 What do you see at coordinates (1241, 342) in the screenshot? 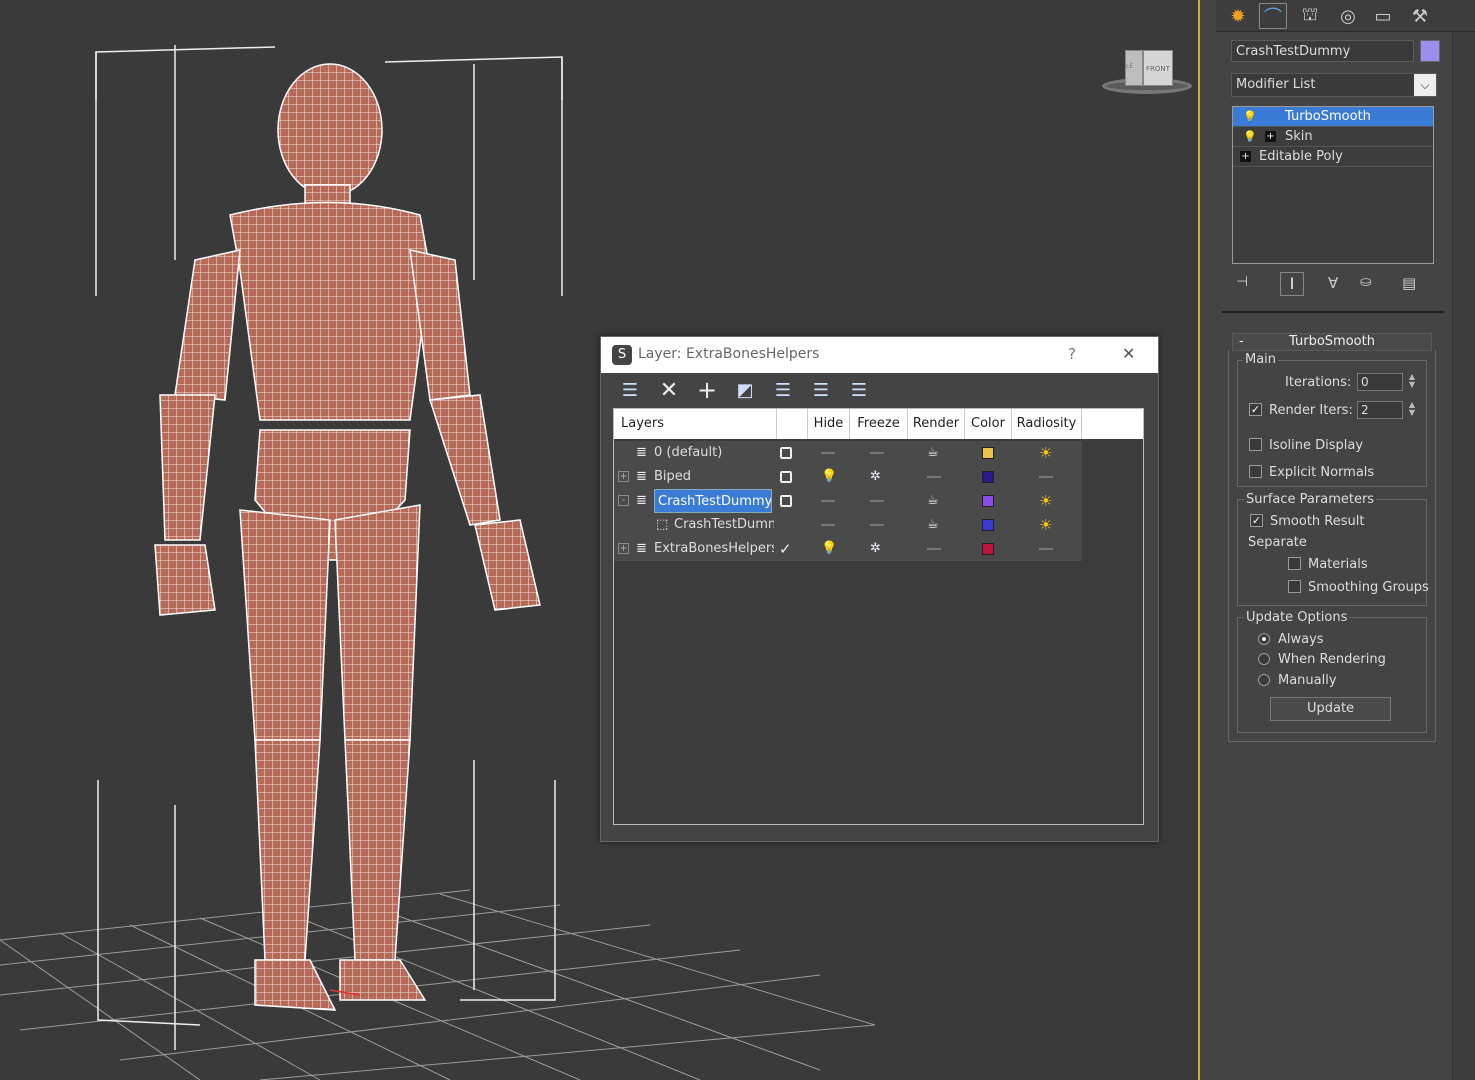
I see `collapse-toggle: -` at bounding box center [1241, 342].